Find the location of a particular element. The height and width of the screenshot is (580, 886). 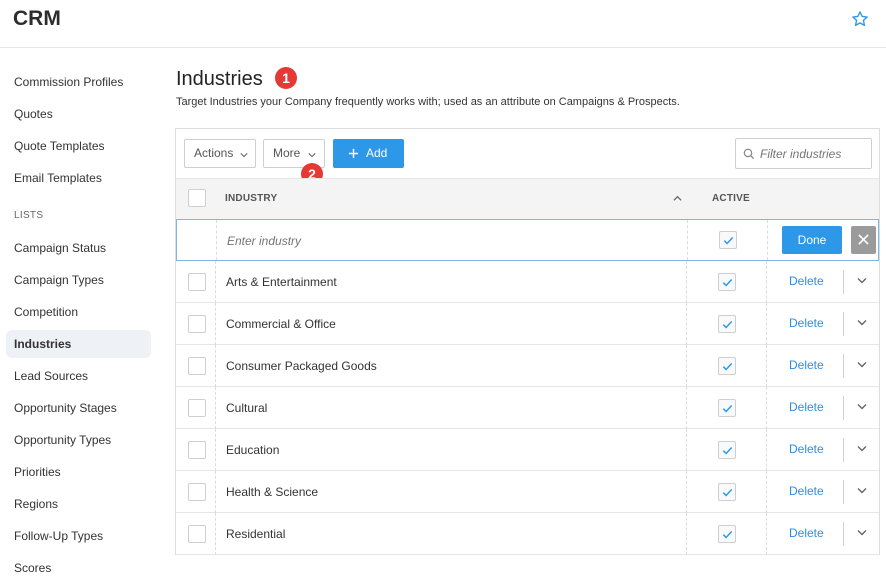

actions-label: Actions is located at coordinates (214, 153).